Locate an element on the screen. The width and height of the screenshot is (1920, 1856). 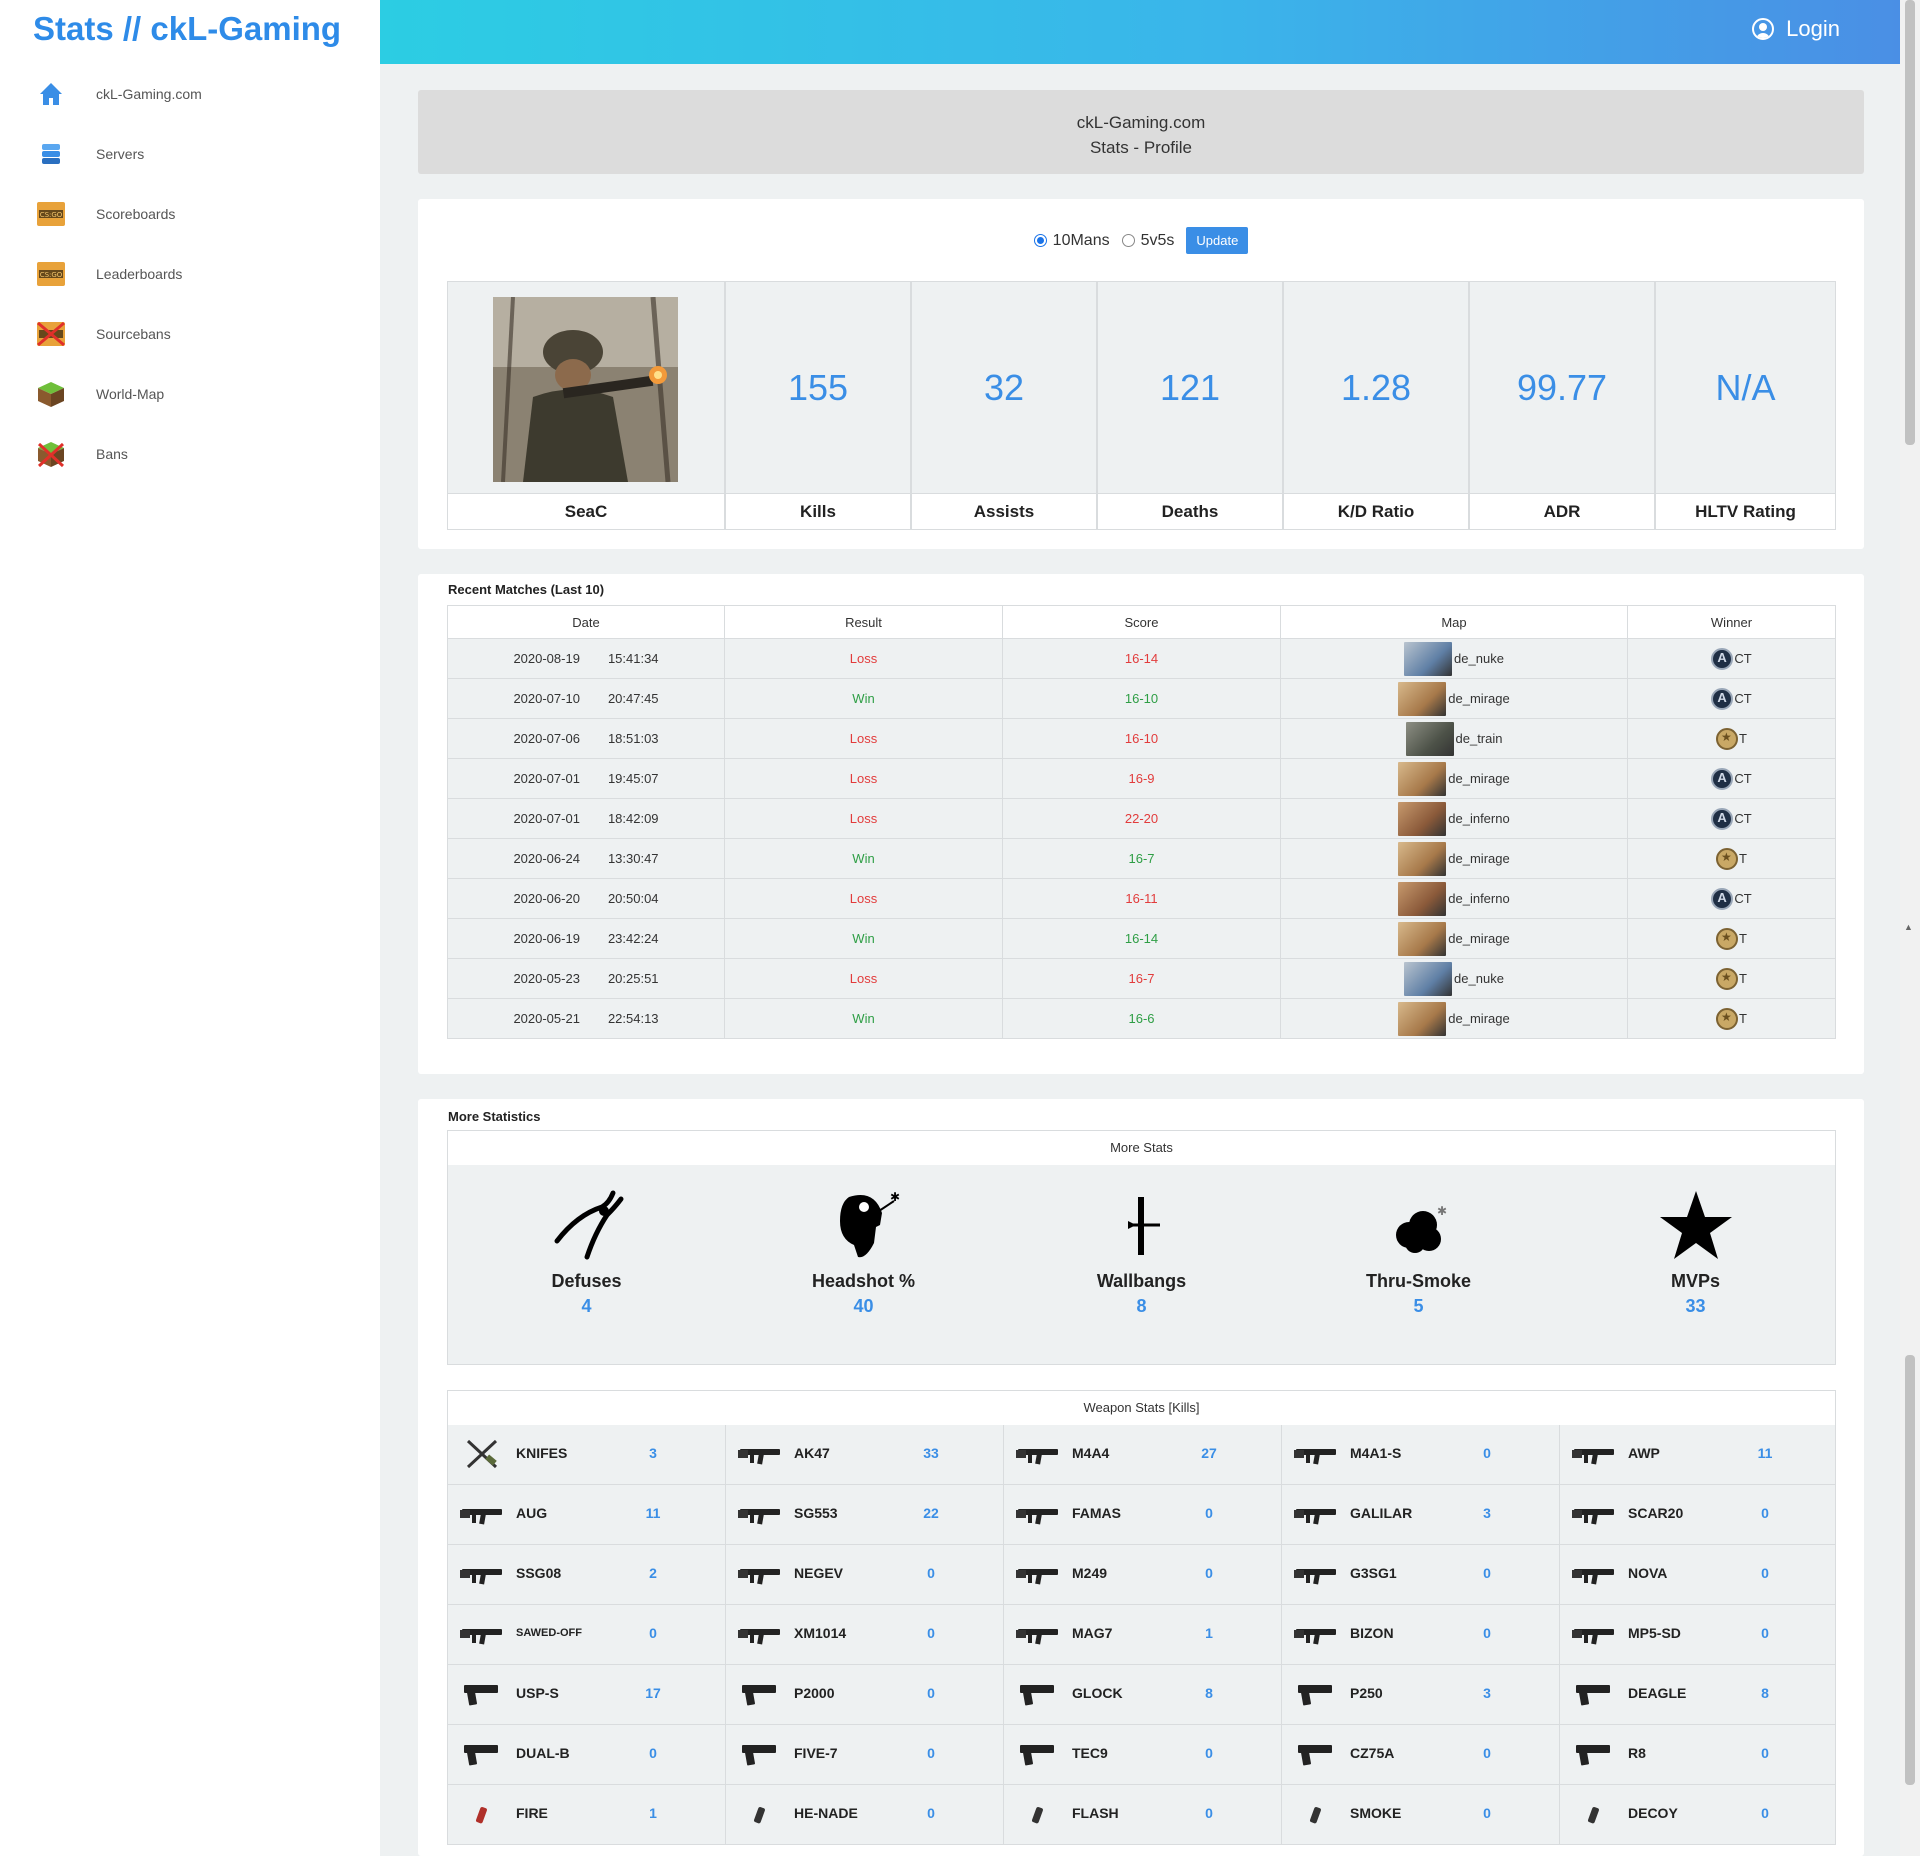
headshot-icon: ✱ is located at coordinates (864, 1225).